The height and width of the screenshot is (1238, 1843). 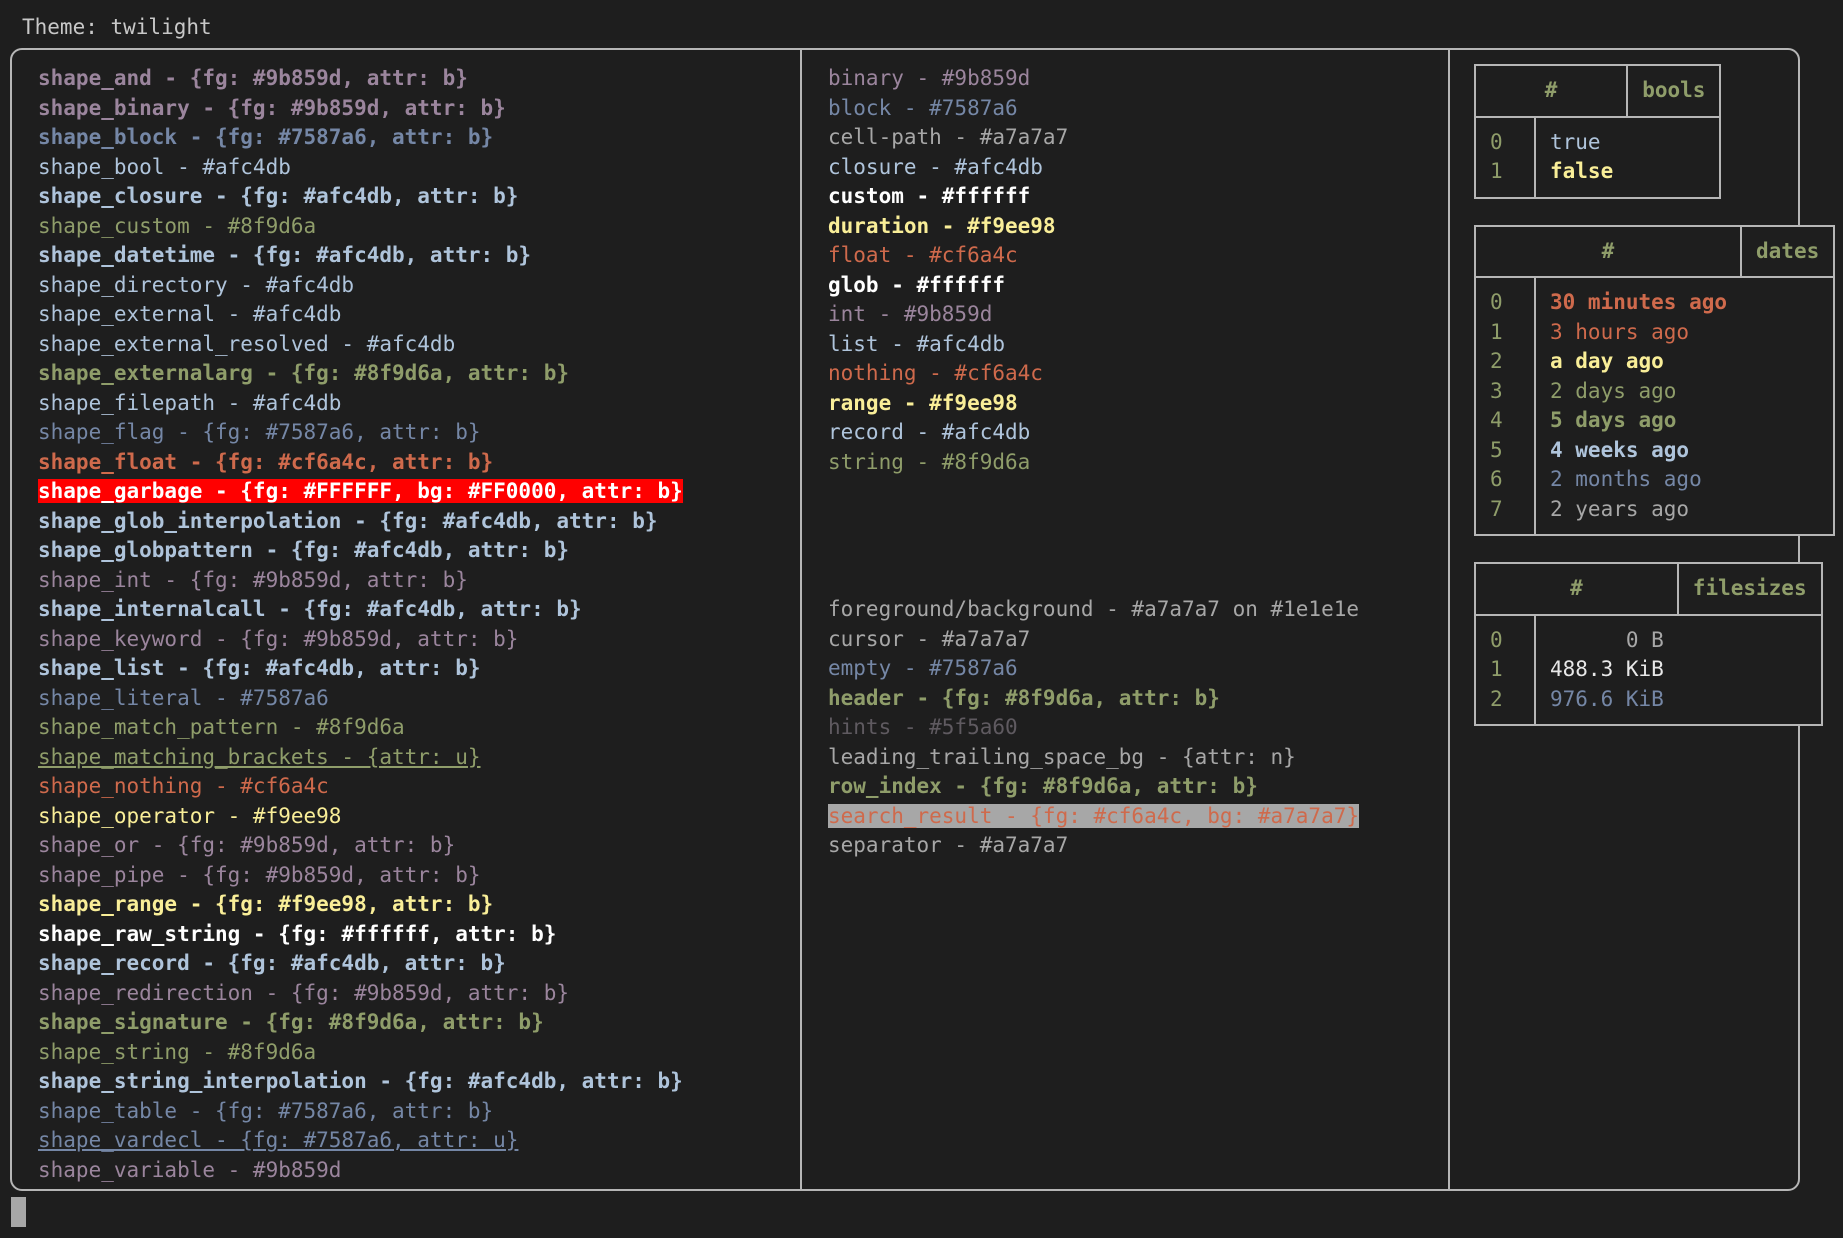 I want to click on table-row: 2 976.6 KiB, so click(x=1577, y=704).